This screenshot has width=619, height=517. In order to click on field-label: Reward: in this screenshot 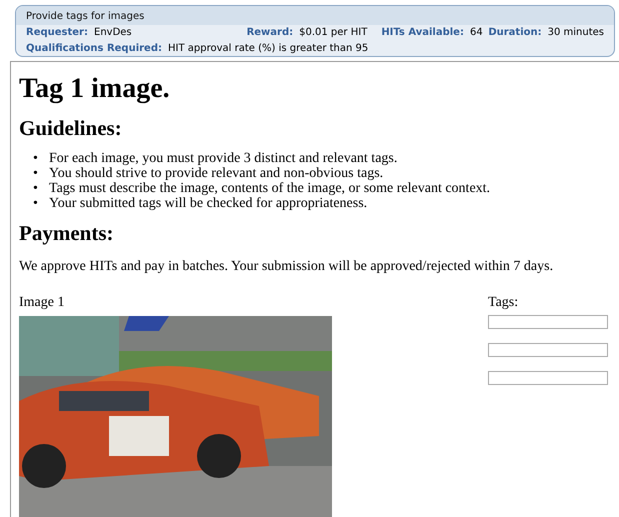, I will do `click(270, 32)`.